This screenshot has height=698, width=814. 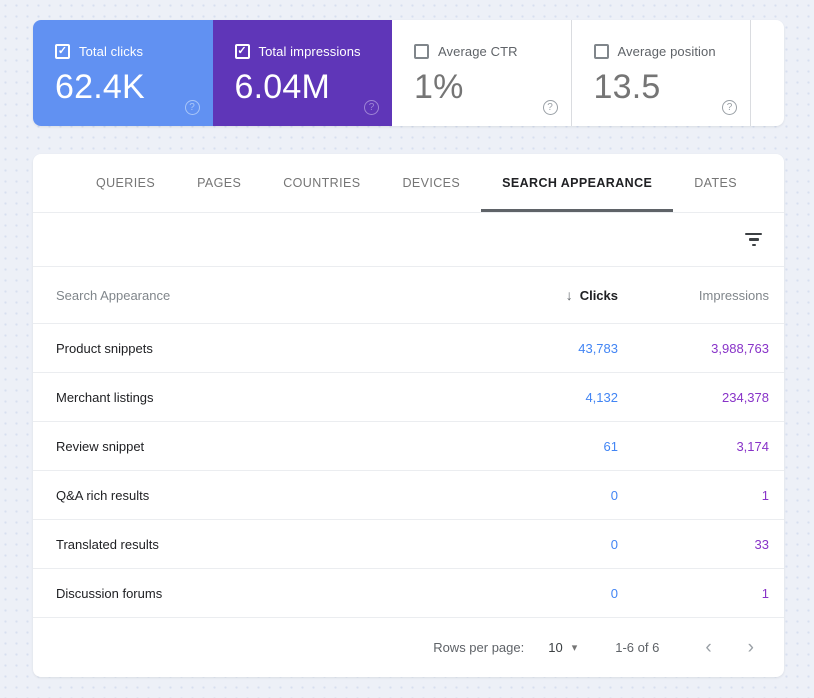 What do you see at coordinates (577, 183) in the screenshot?
I see `tab-search-appearance: SEARCH APPEARANCE` at bounding box center [577, 183].